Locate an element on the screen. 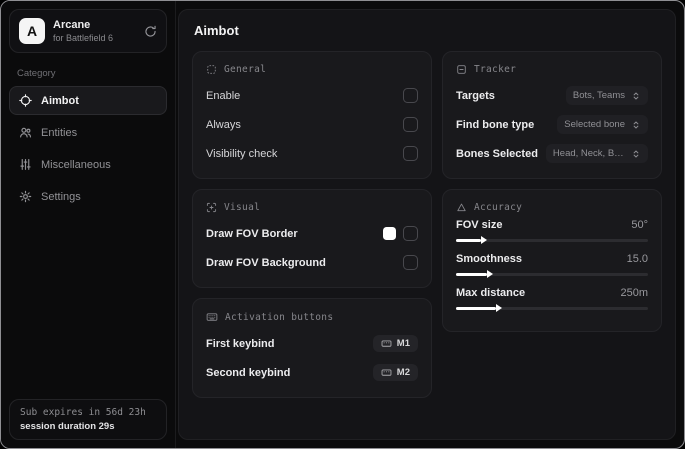 This screenshot has height=449, width=685. sidebar-item-label: Entities is located at coordinates (59, 132).